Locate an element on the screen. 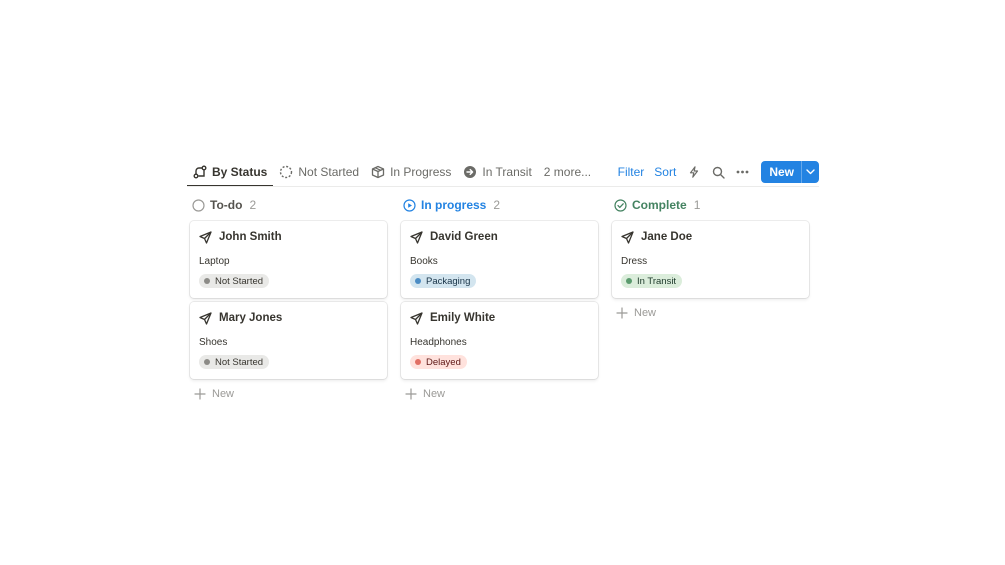 The height and width of the screenshot is (565, 1005). search-icon is located at coordinates (718, 172).